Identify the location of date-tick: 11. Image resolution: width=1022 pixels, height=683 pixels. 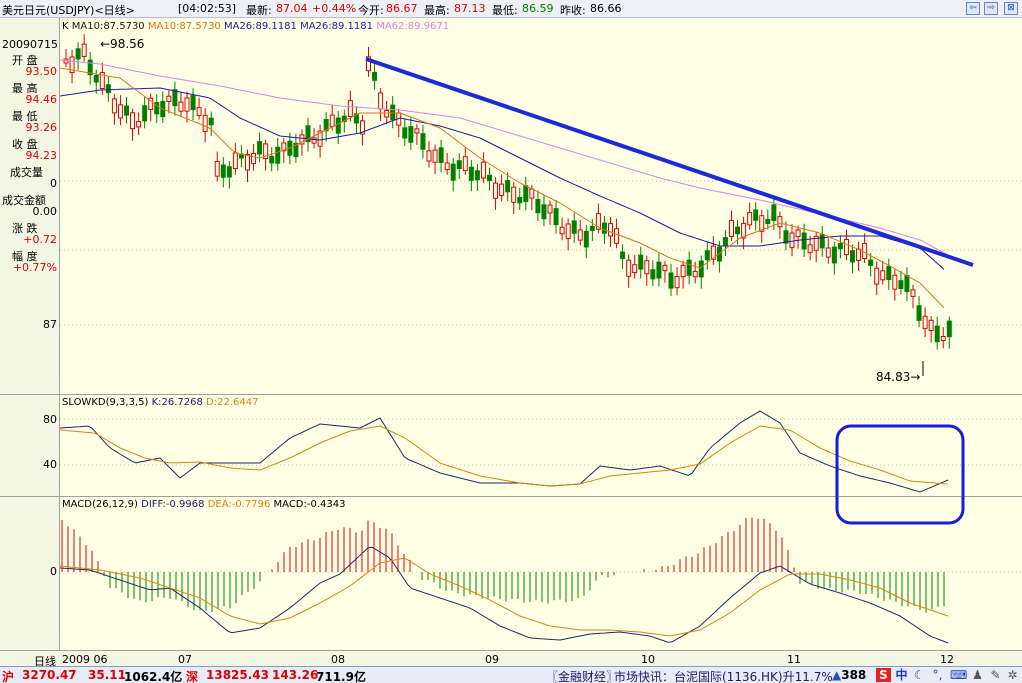
(794, 659).